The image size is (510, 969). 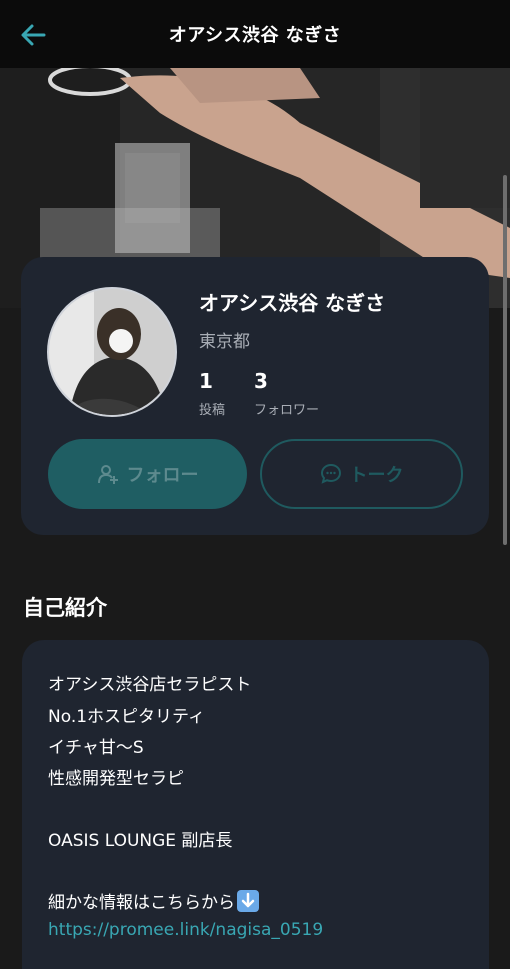 What do you see at coordinates (150, 685) in the screenshot?
I see `bio-line: オアシス渋谷店セラピスト` at bounding box center [150, 685].